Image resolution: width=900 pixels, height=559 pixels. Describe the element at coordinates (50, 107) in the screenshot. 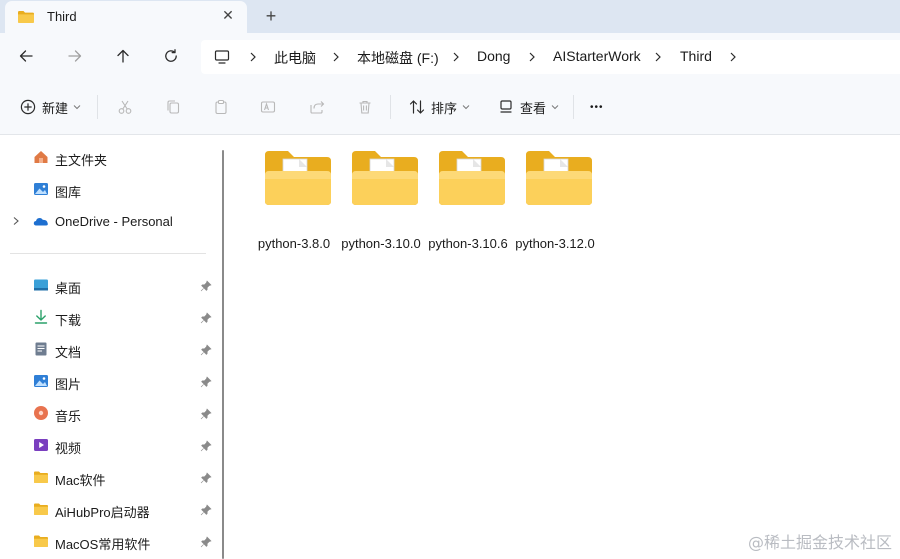

I see `new-button: 新建` at that location.